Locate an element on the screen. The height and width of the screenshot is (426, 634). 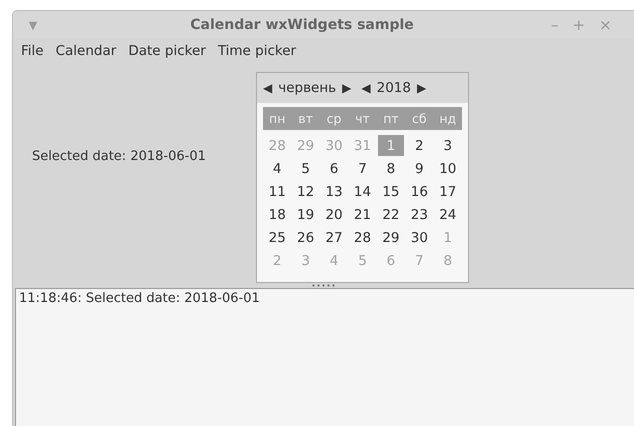
month-label: червень is located at coordinates (307, 88).